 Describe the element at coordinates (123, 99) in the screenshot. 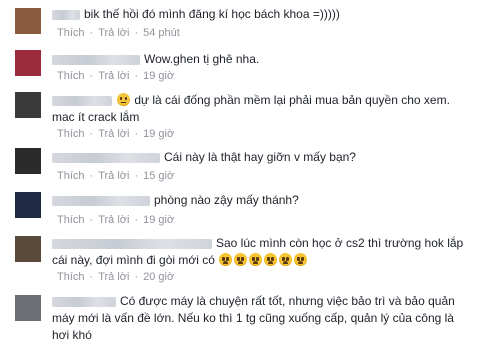

I see `thinking-emoji-icon` at that location.